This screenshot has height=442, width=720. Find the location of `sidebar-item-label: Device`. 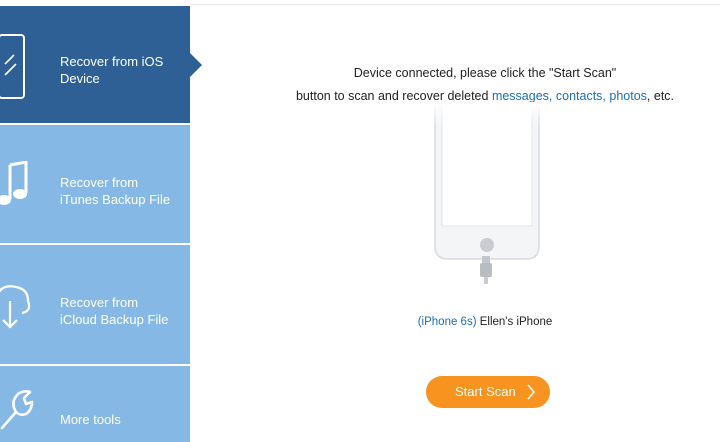

sidebar-item-label: Device is located at coordinates (80, 78).